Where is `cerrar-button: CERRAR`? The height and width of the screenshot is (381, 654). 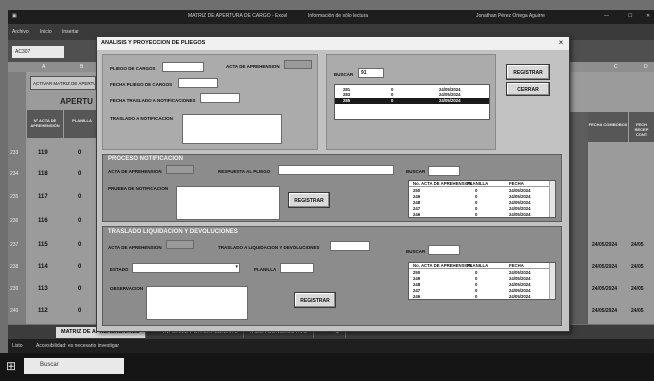
cerrar-button: CERRAR is located at coordinates (528, 89).